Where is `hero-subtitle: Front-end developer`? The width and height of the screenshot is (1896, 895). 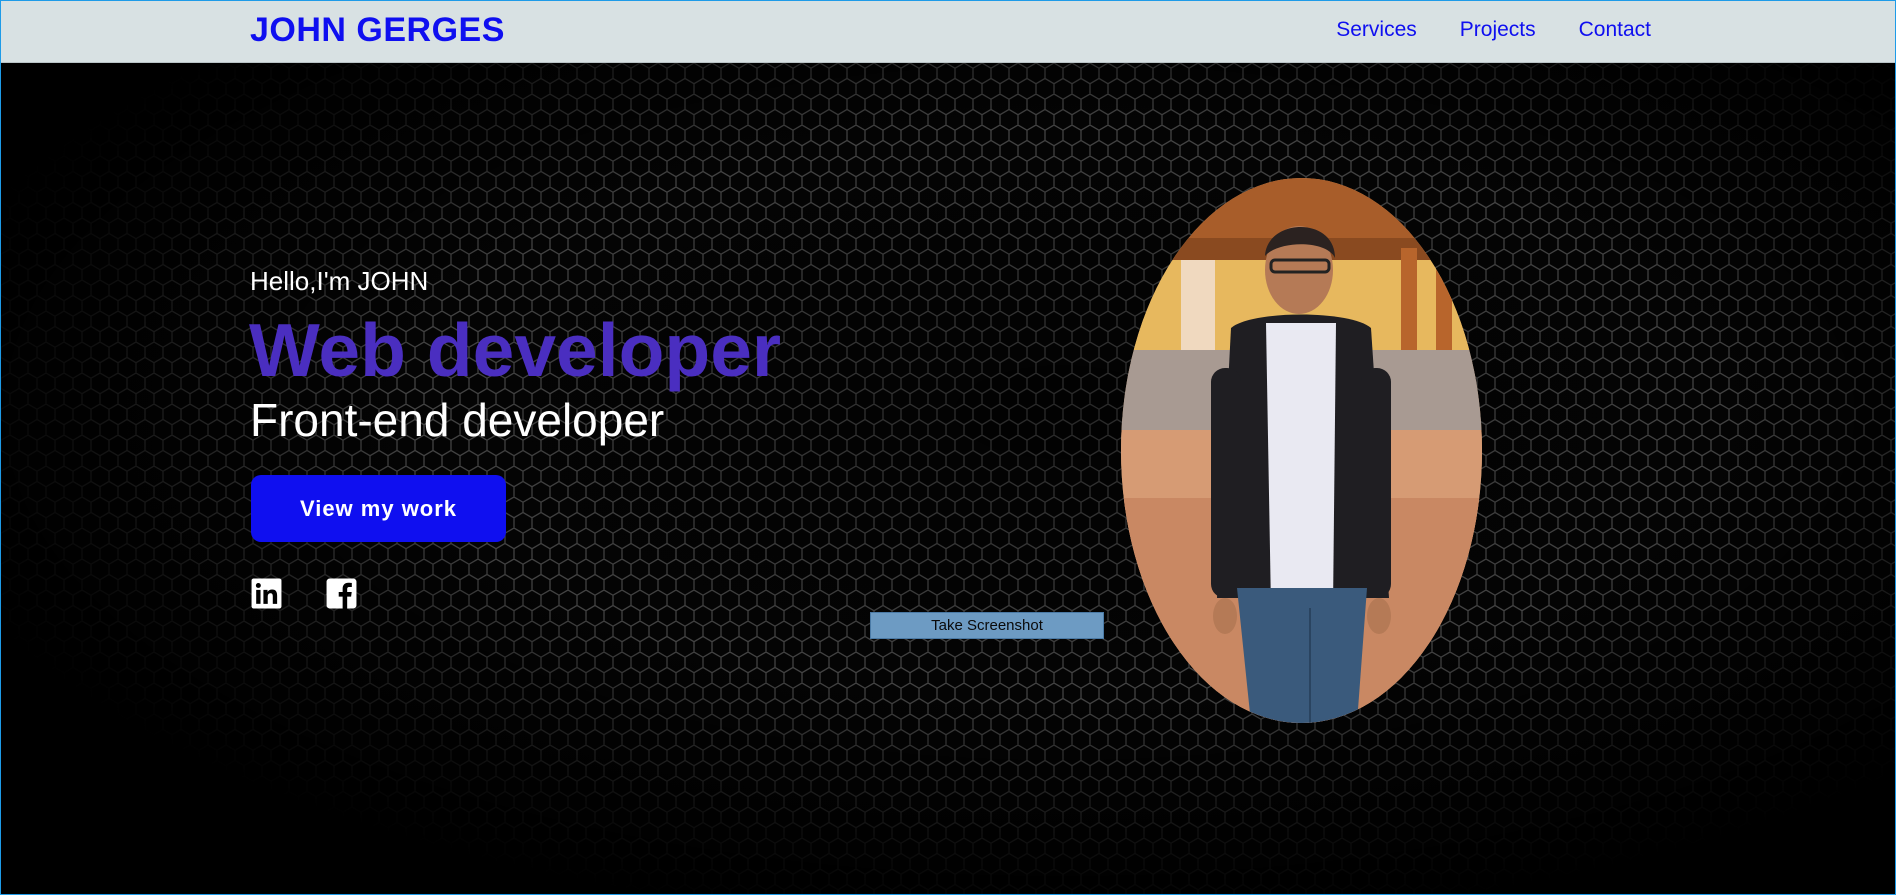 hero-subtitle: Front-end developer is located at coordinates (457, 420).